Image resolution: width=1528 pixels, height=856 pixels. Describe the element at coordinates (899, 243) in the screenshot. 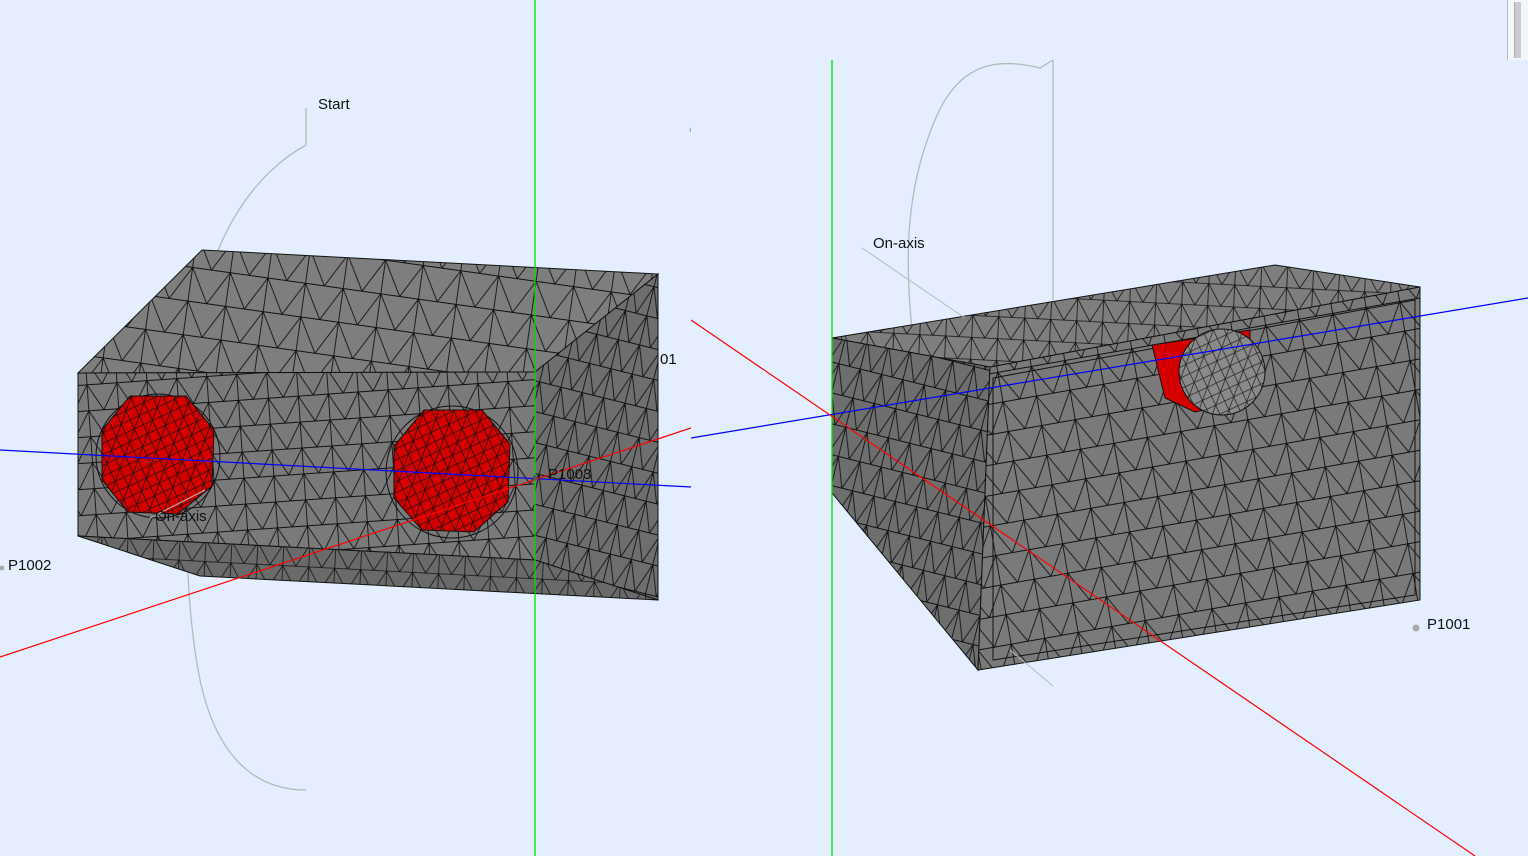

I see `label-on-axis-right: On-axis` at that location.